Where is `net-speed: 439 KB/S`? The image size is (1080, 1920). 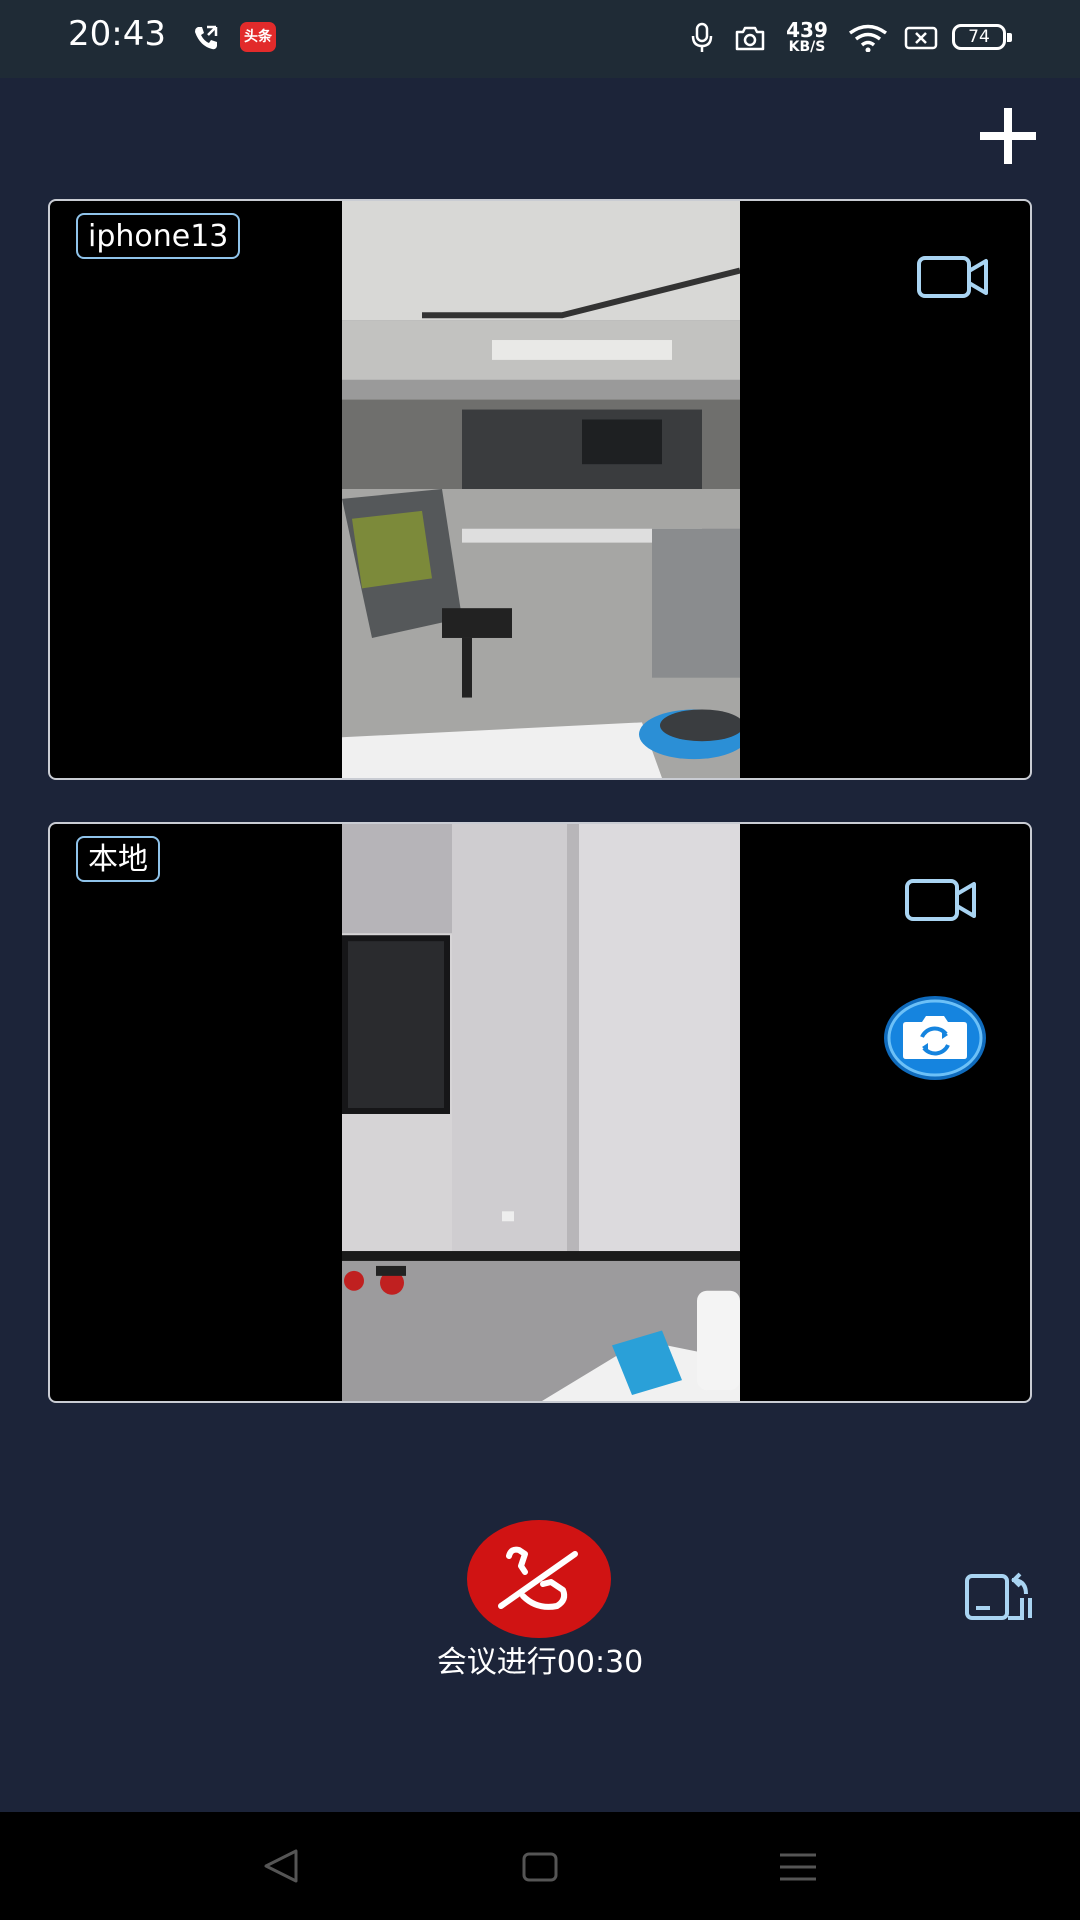 net-speed: 439 KB/S is located at coordinates (807, 36).